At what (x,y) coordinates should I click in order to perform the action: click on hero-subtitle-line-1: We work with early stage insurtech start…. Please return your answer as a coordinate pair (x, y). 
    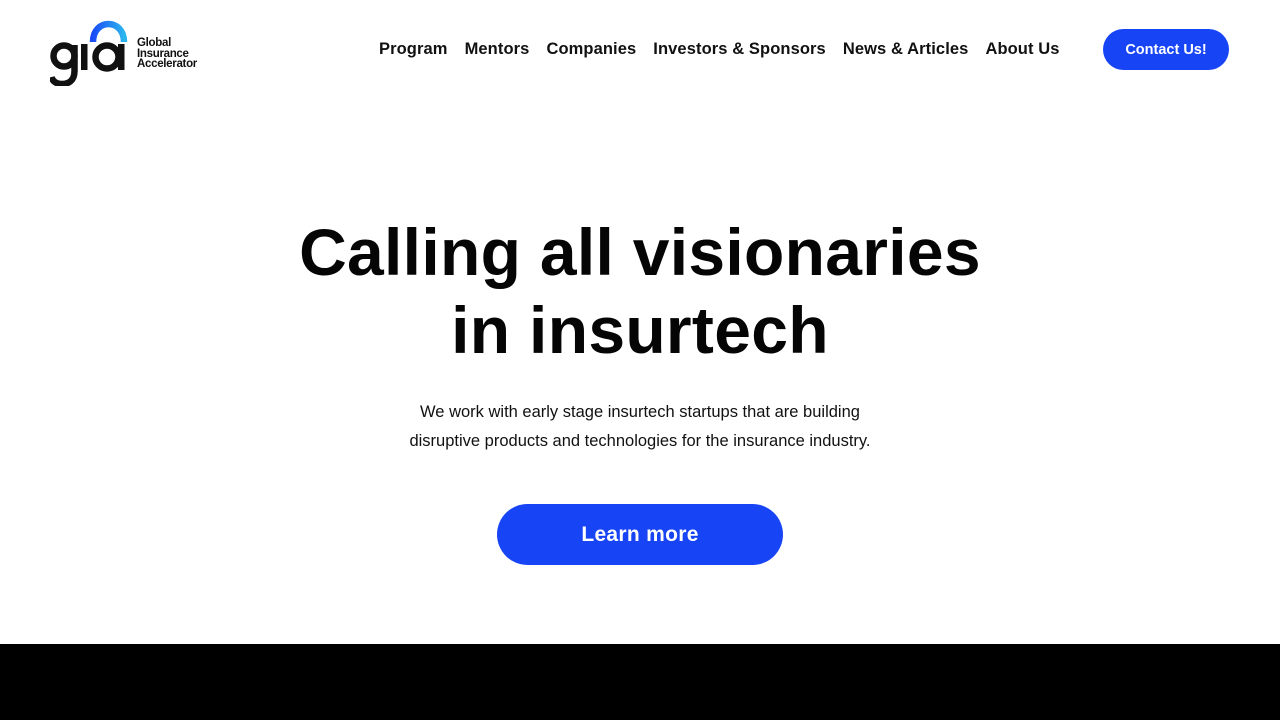
    Looking at the image, I should click on (640, 412).